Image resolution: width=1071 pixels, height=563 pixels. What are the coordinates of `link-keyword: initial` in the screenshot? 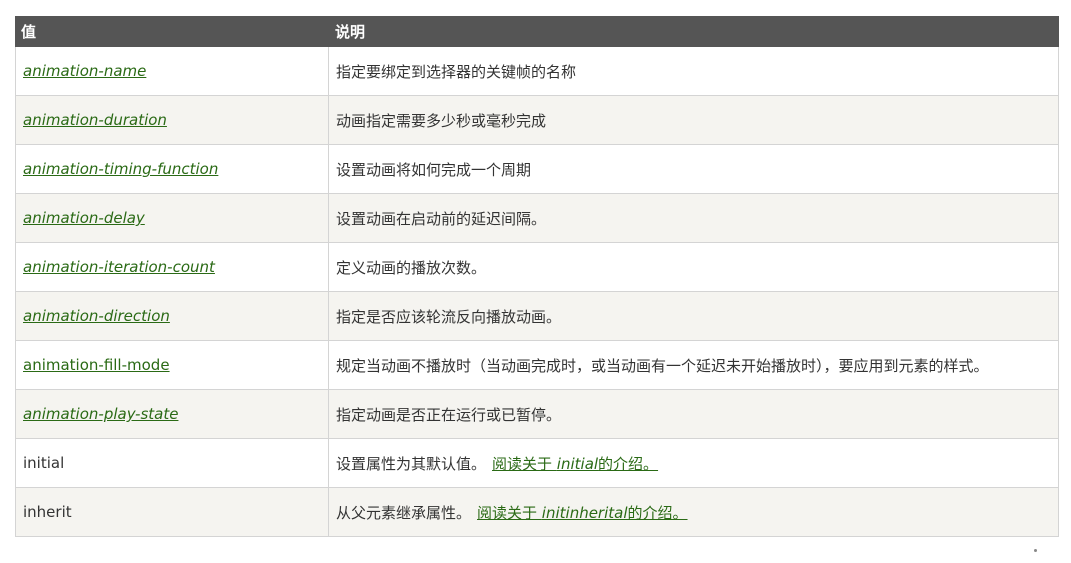 It's located at (577, 463).